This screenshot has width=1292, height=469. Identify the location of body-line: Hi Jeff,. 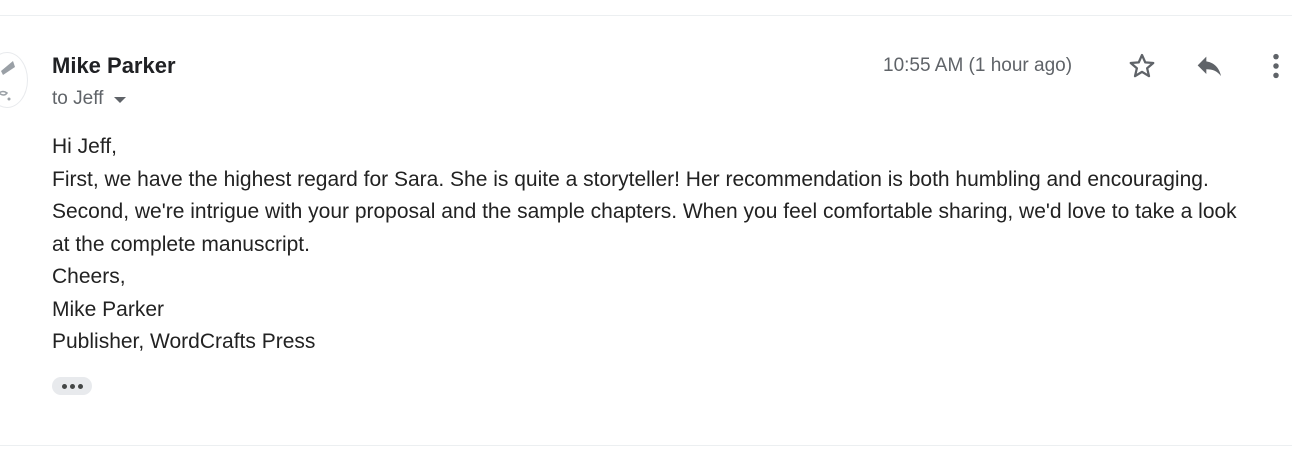
(84, 146).